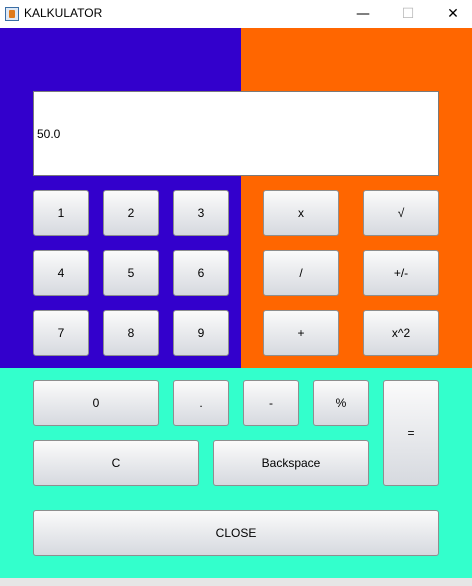 The image size is (472, 586). Describe the element at coordinates (301, 213) in the screenshot. I see `multiply-button: x` at that location.